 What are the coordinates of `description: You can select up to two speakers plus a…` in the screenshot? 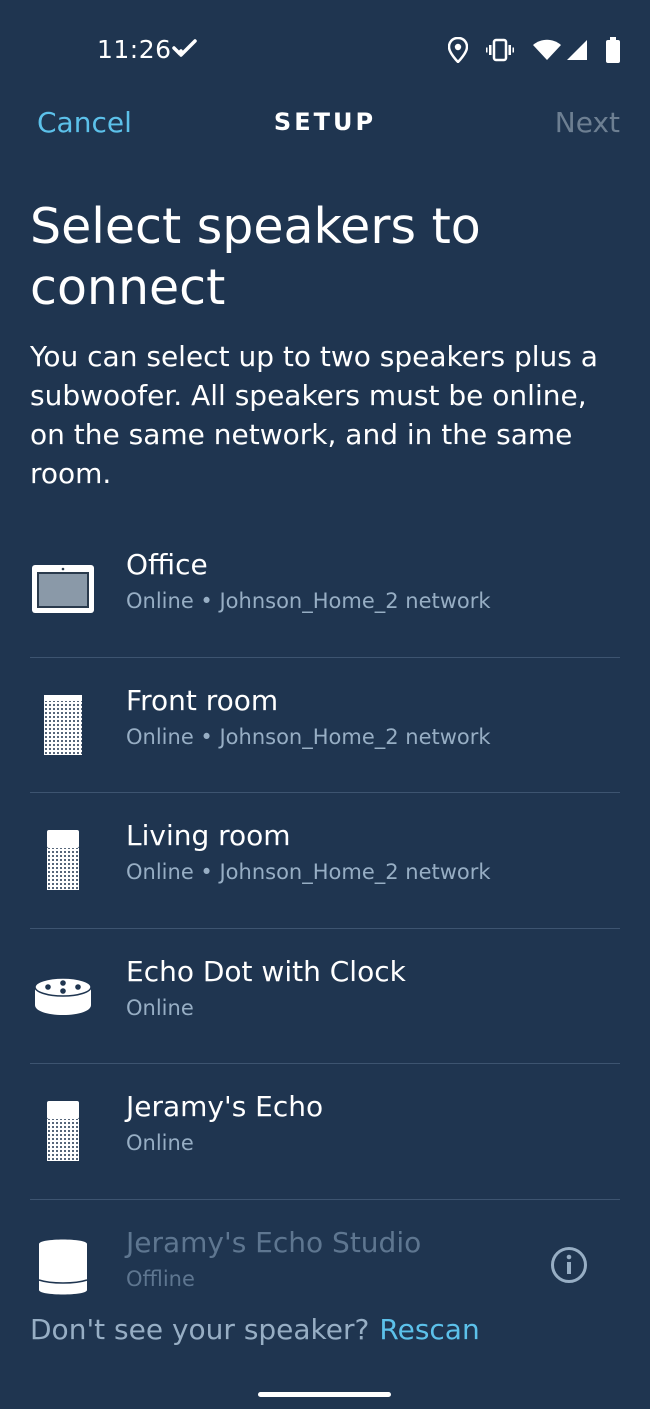 It's located at (314, 415).